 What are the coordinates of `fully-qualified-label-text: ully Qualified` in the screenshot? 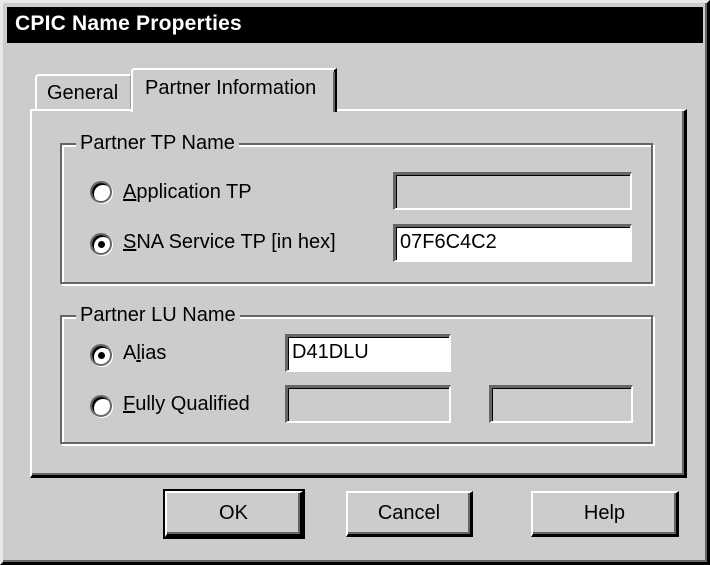 It's located at (192, 404).